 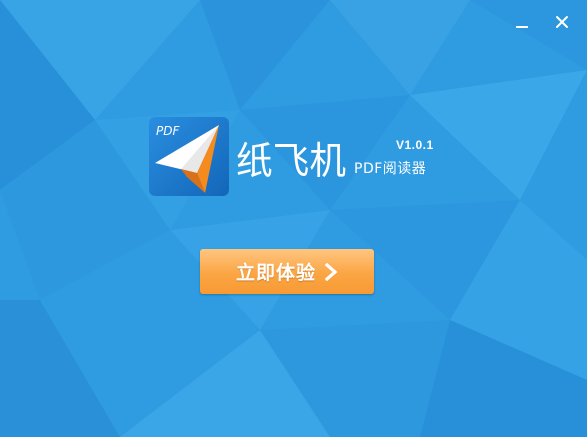 I want to click on svg-text: 纸飞机, so click(x=291, y=161).